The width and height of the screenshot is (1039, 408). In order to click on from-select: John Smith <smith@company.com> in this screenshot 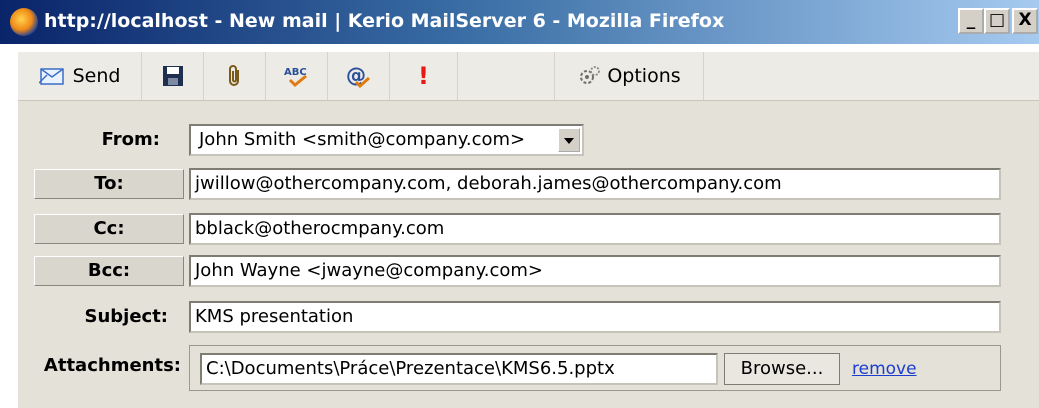, I will do `click(386, 140)`.